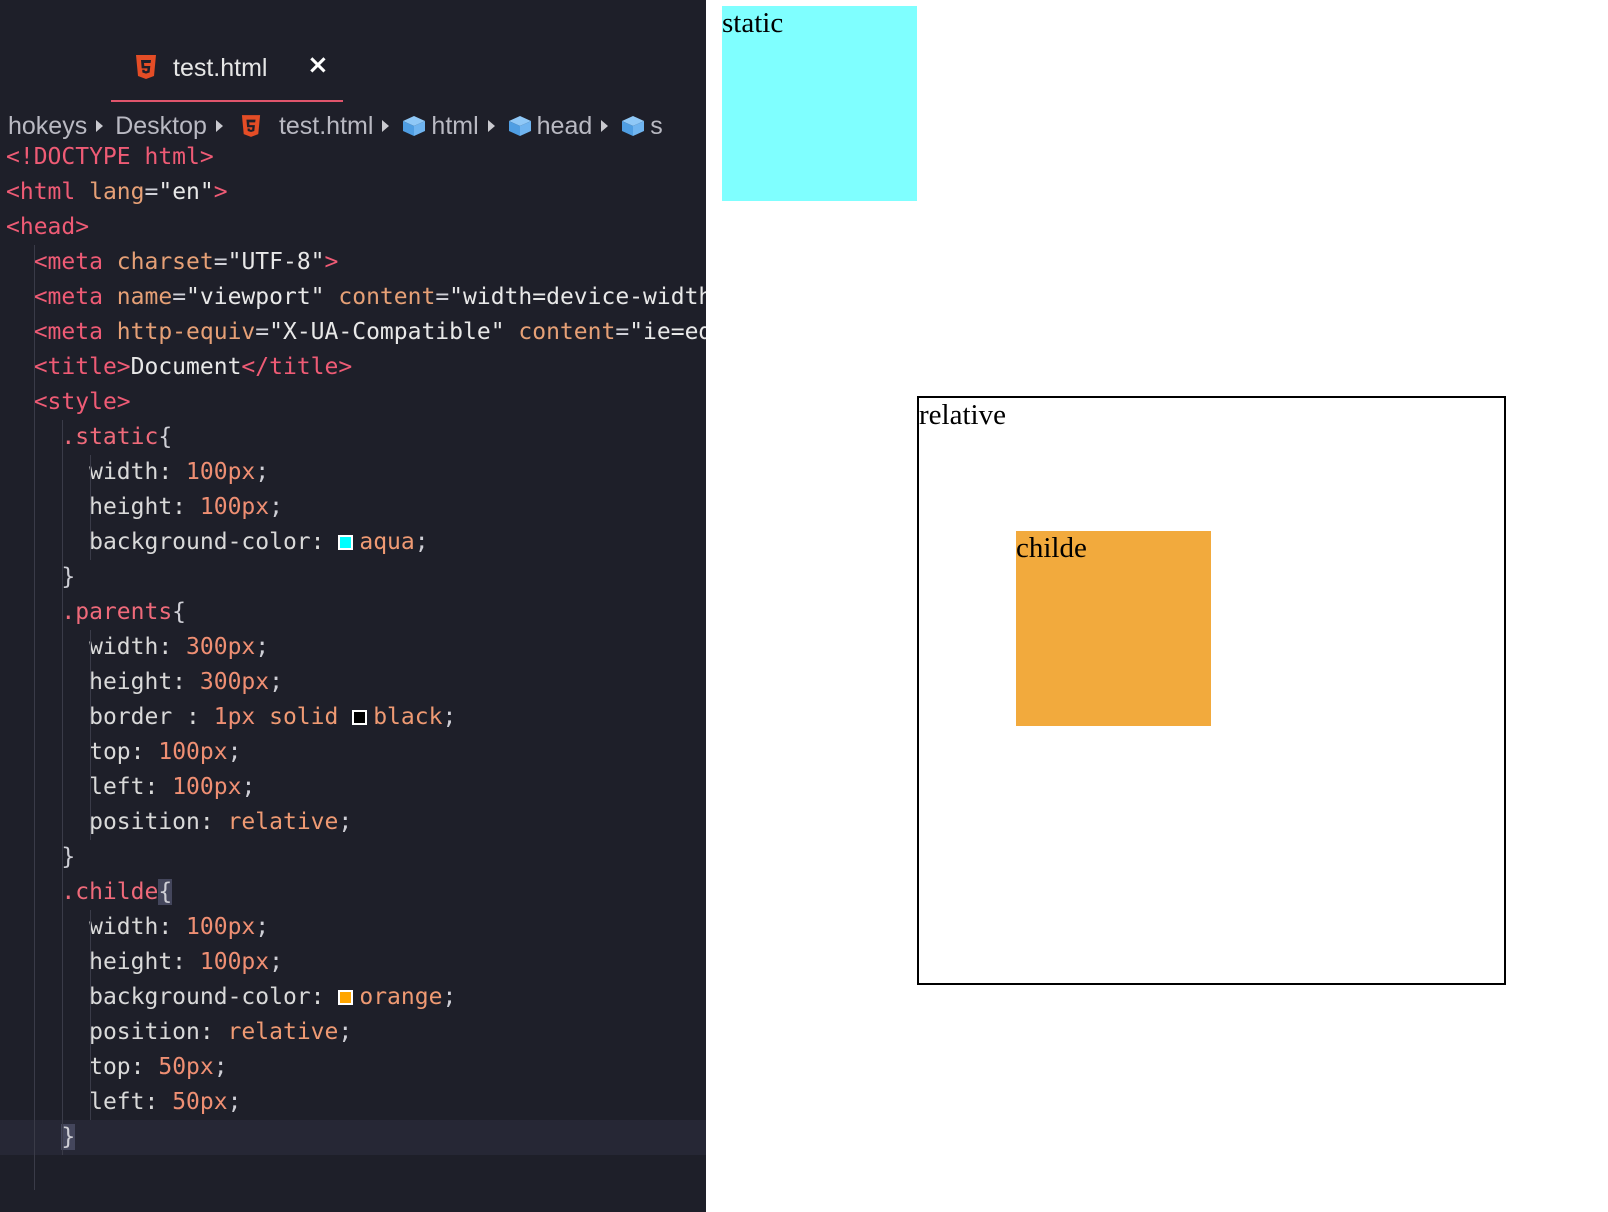 Image resolution: width=1608 pixels, height=1212 pixels. I want to click on code-token: >, so click(331, 262).